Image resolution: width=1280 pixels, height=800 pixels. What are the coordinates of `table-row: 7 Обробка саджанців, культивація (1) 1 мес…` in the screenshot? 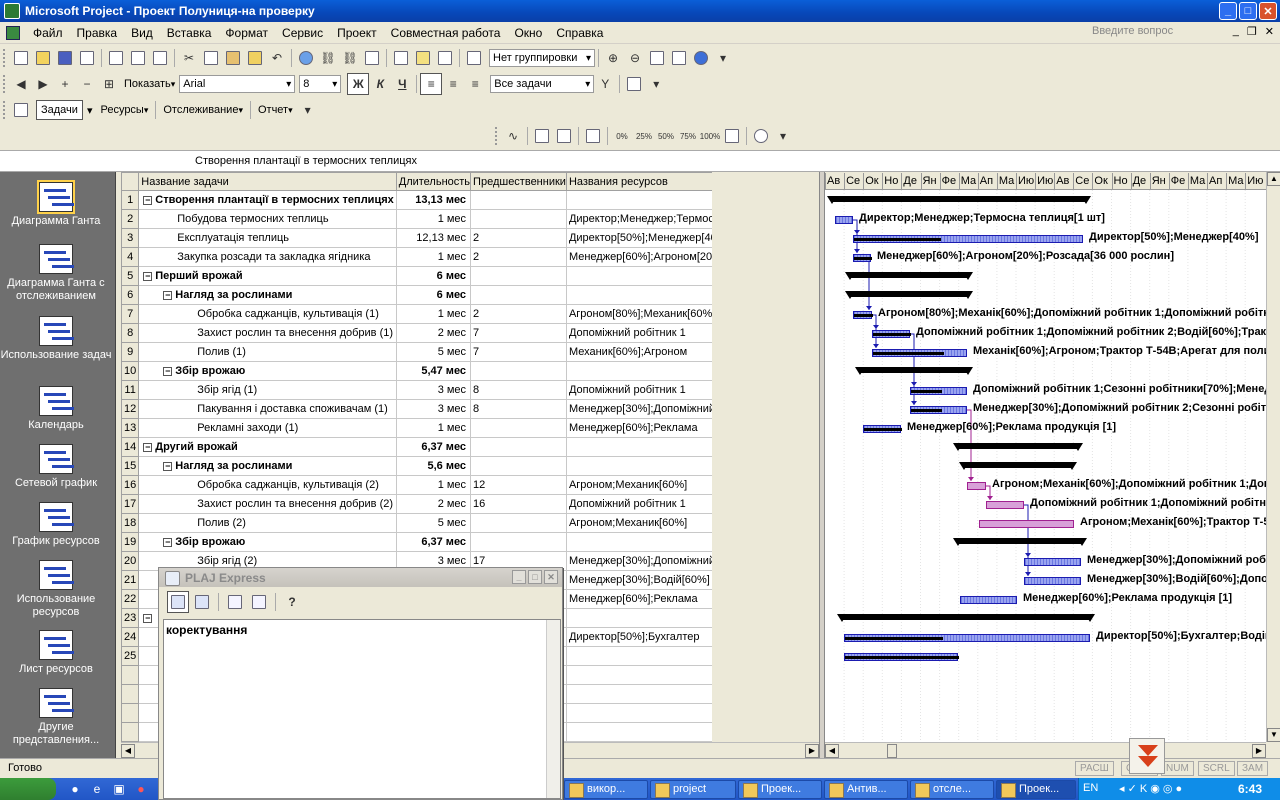 It's located at (416, 314).